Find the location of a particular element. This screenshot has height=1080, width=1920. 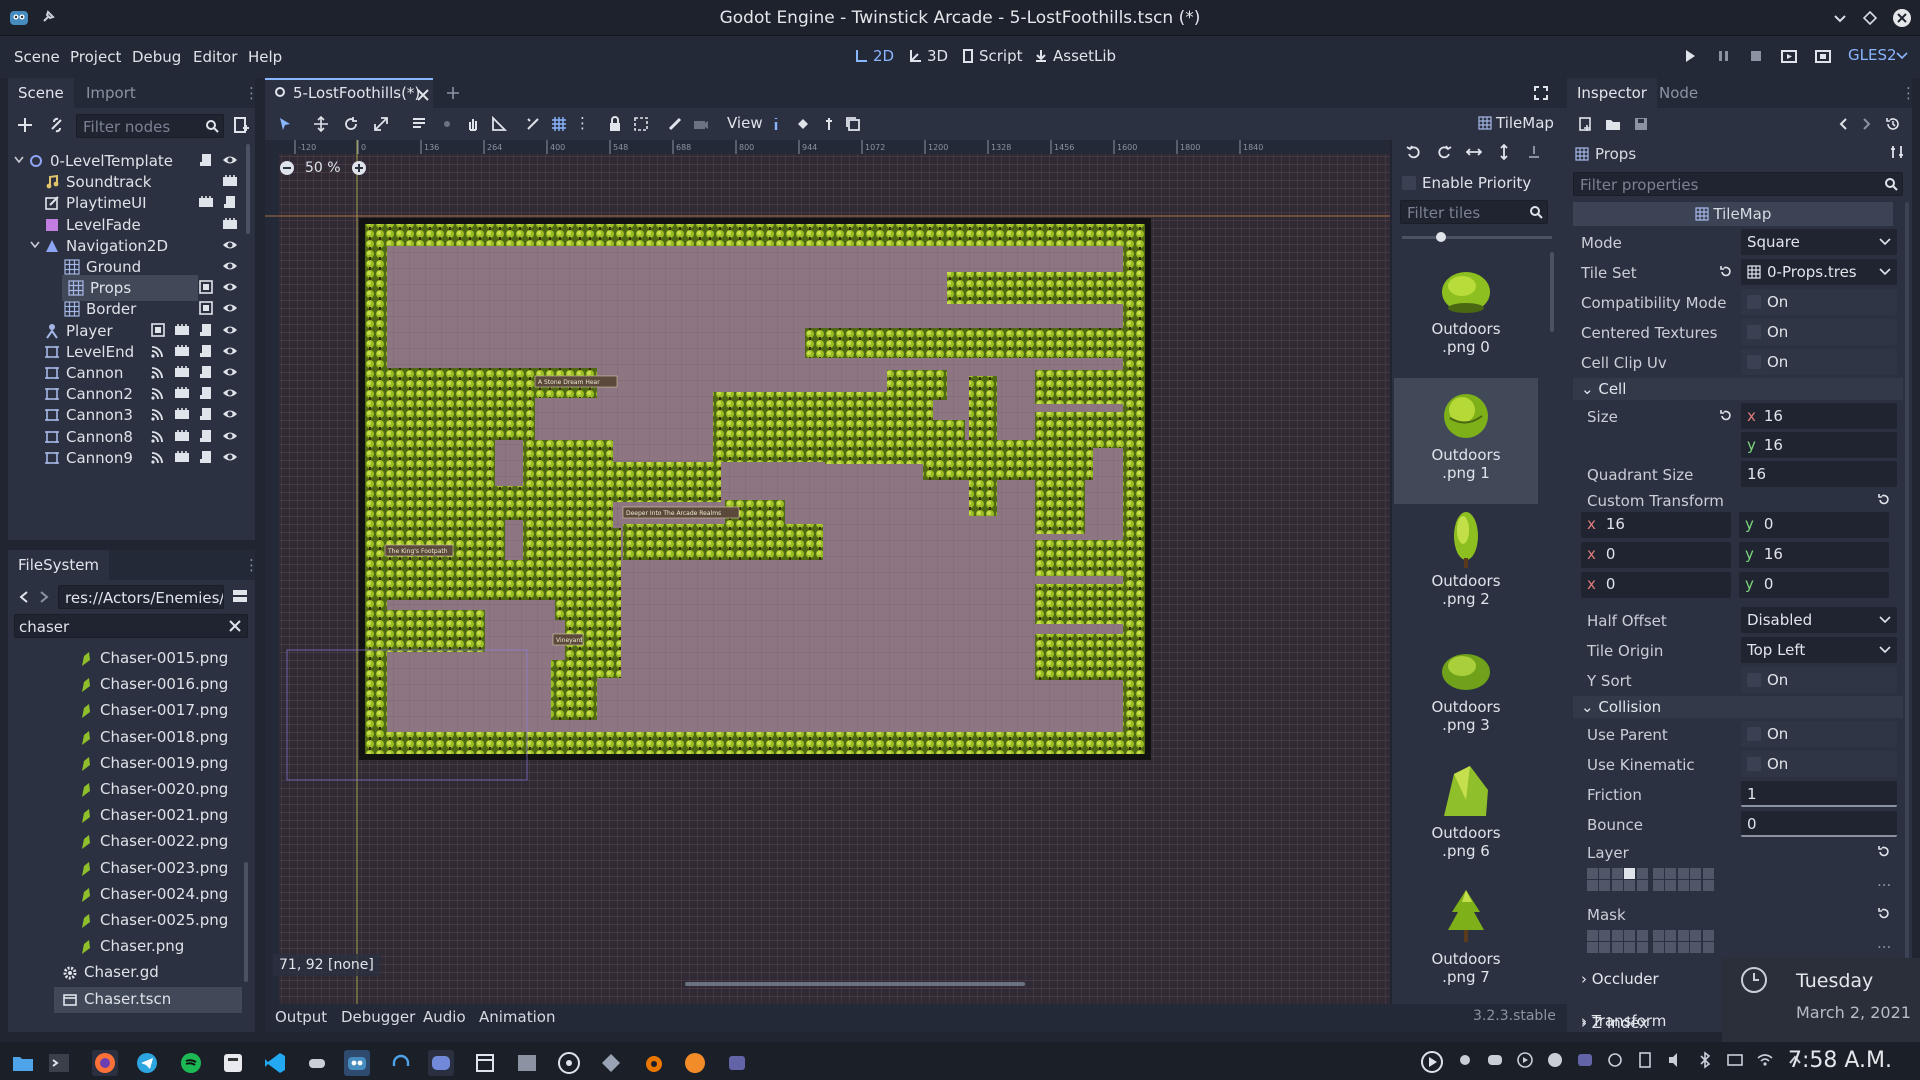

blender-icon is located at coordinates (653, 1063).